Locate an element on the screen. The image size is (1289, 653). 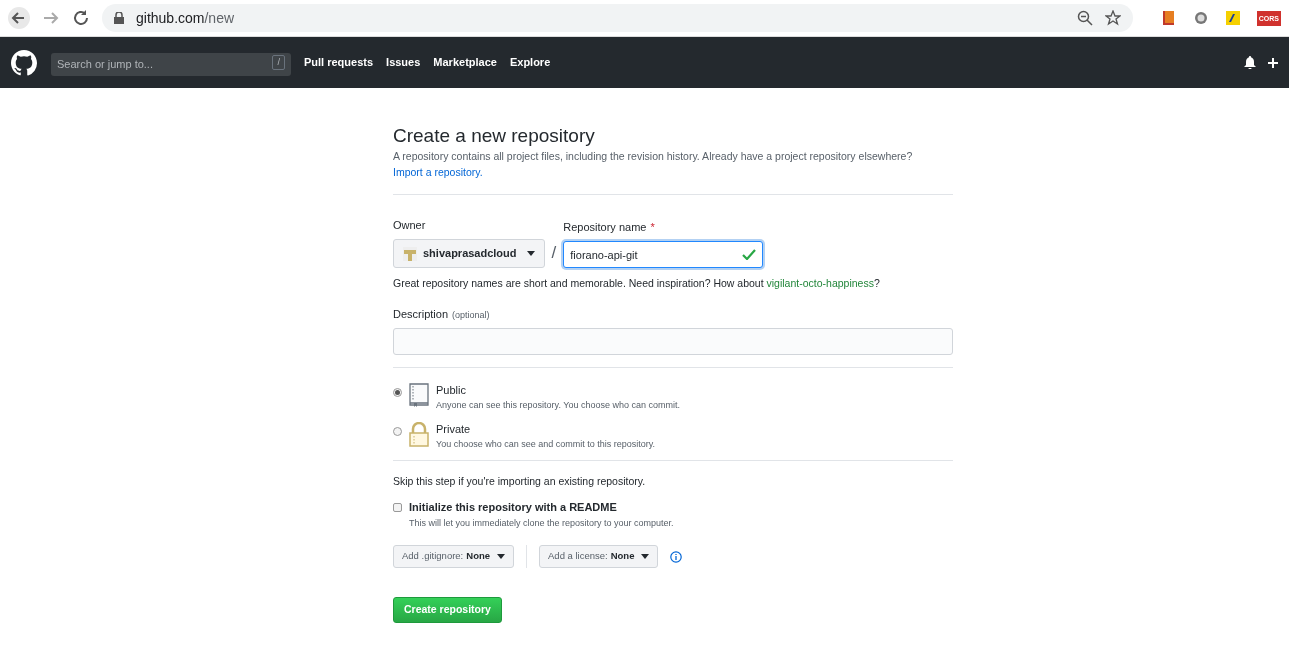
name-hint: Great repository names are short and memorable. Need inspiration? How about vigilant-octo-happiness? is located at coordinates (637, 283).